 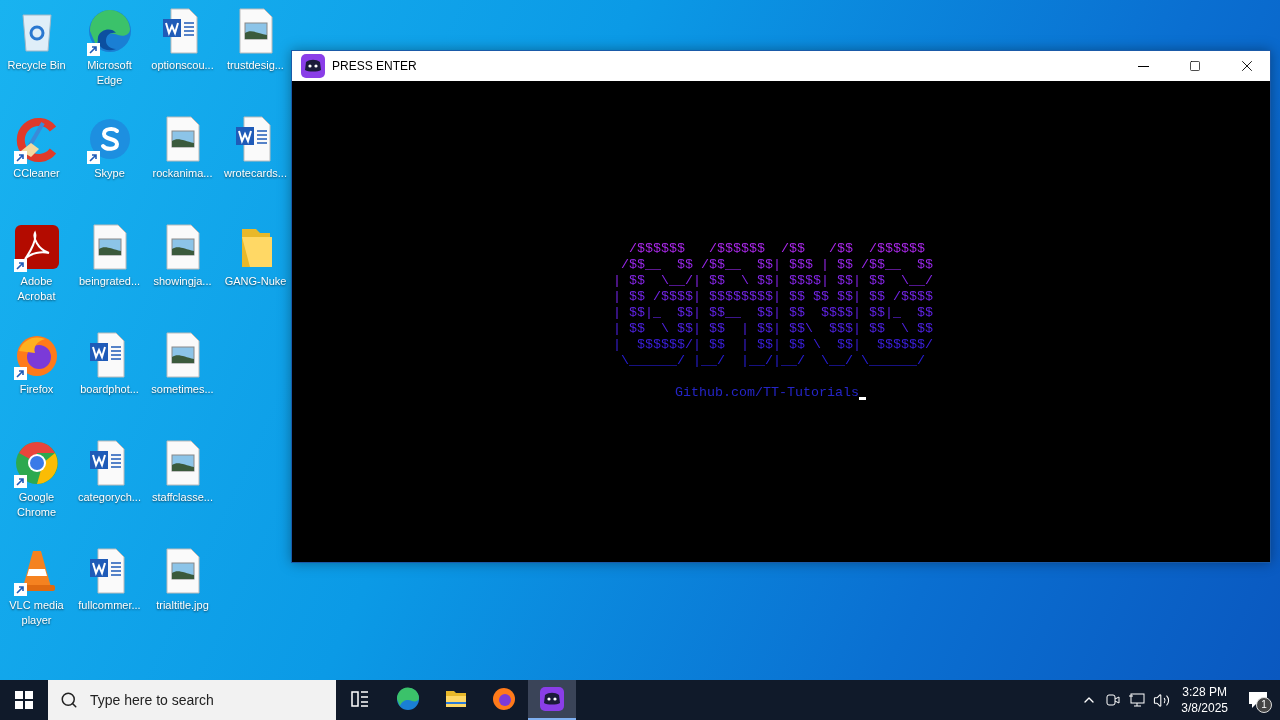 I want to click on desktop-icon-label: Adobe Acrobat, so click(x=36, y=289).